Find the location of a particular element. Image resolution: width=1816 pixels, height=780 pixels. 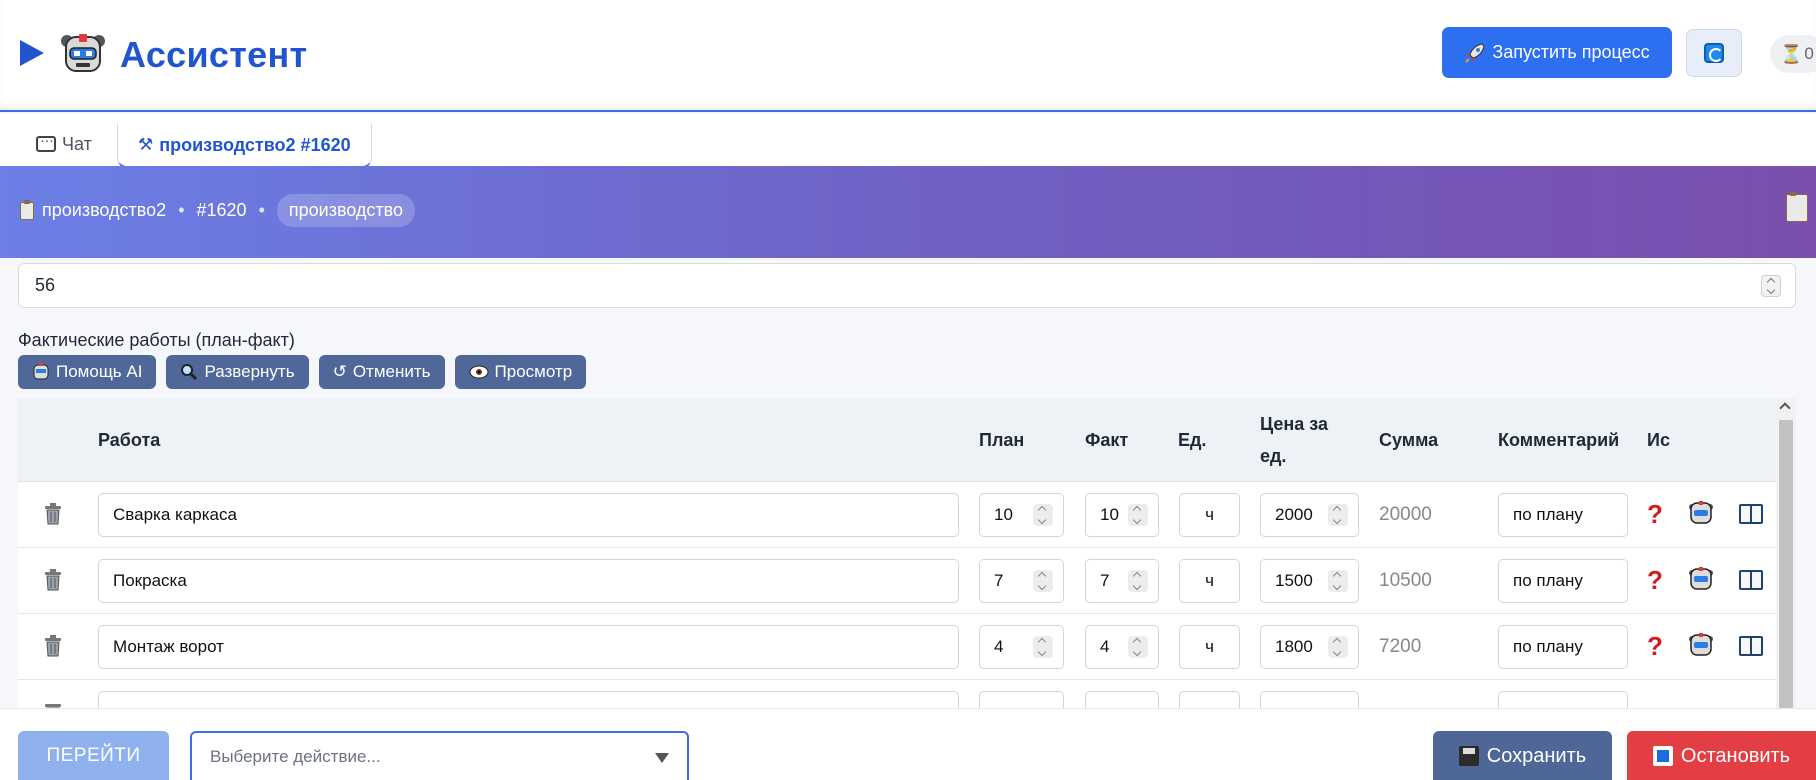

tab-chat-label: Чат is located at coordinates (77, 143).